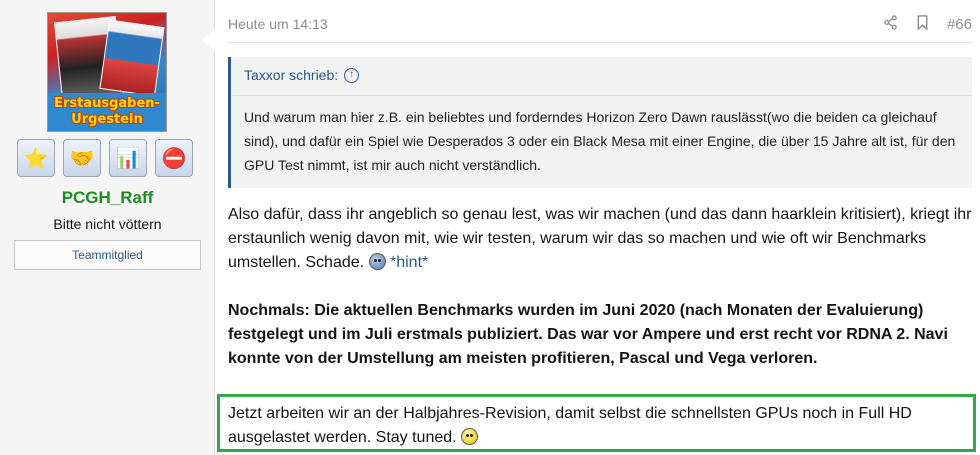 Image resolution: width=980 pixels, height=455 pixels. What do you see at coordinates (470, 436) in the screenshot?
I see `happy-smiley-icon` at bounding box center [470, 436].